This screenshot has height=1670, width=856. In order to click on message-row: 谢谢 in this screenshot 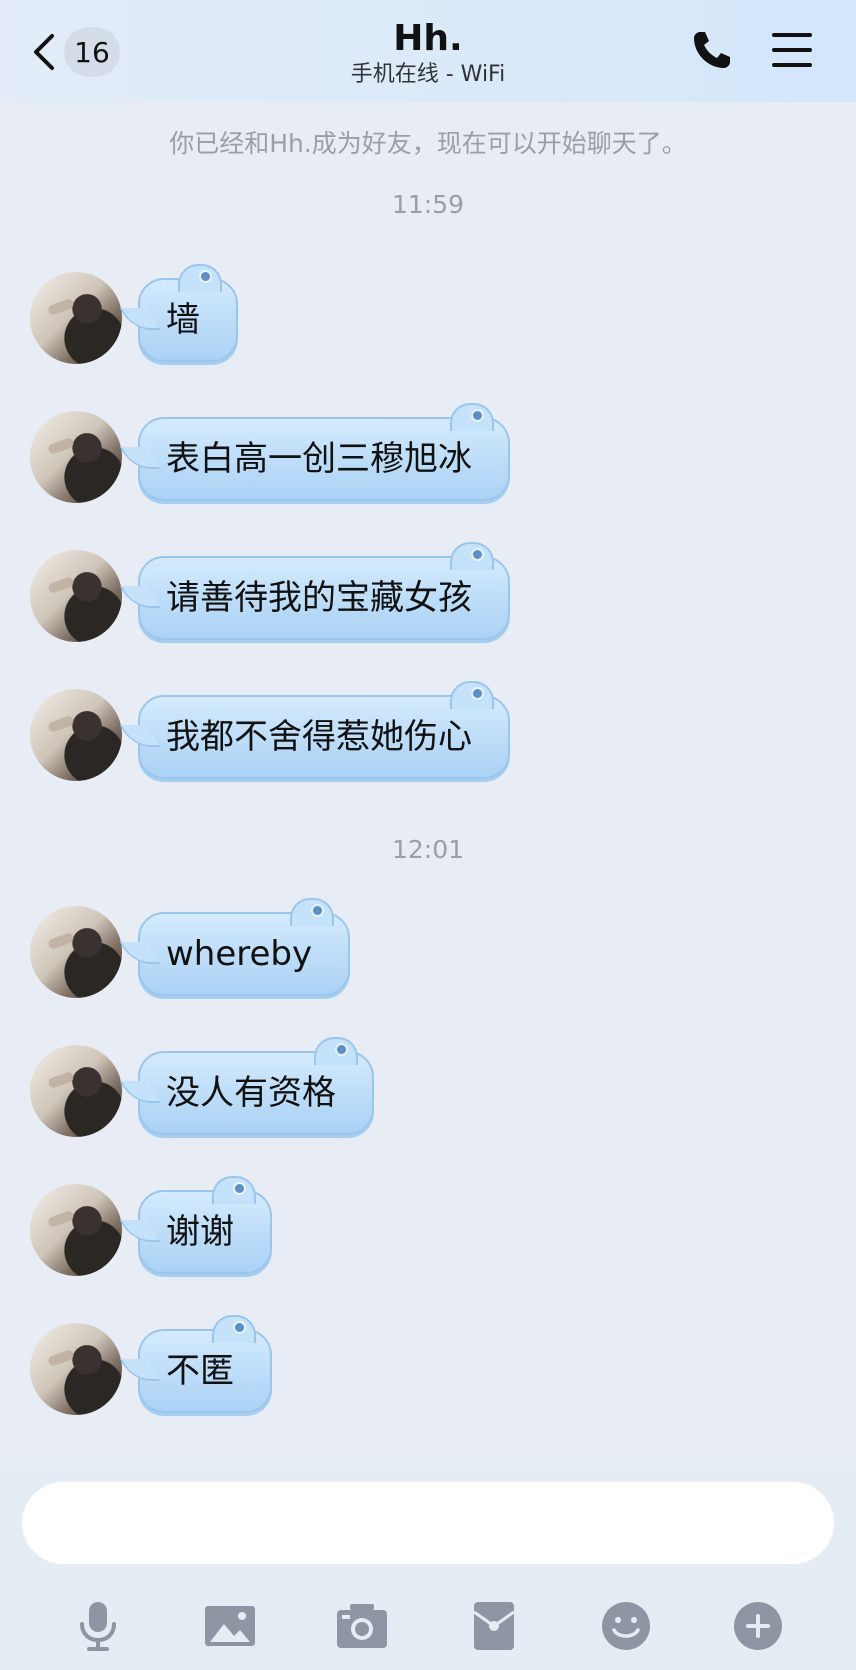, I will do `click(430, 1227)`.